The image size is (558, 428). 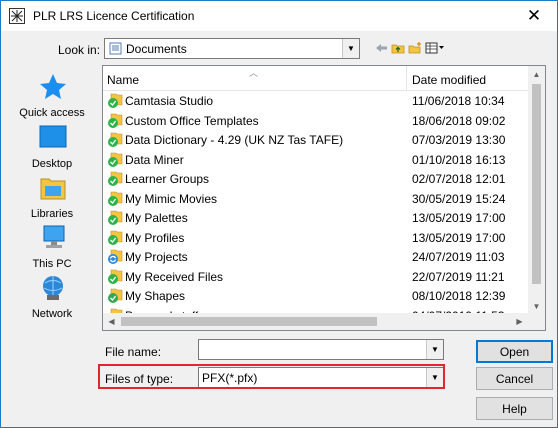 I want to click on file-name: Custom Office Templates, so click(x=192, y=120).